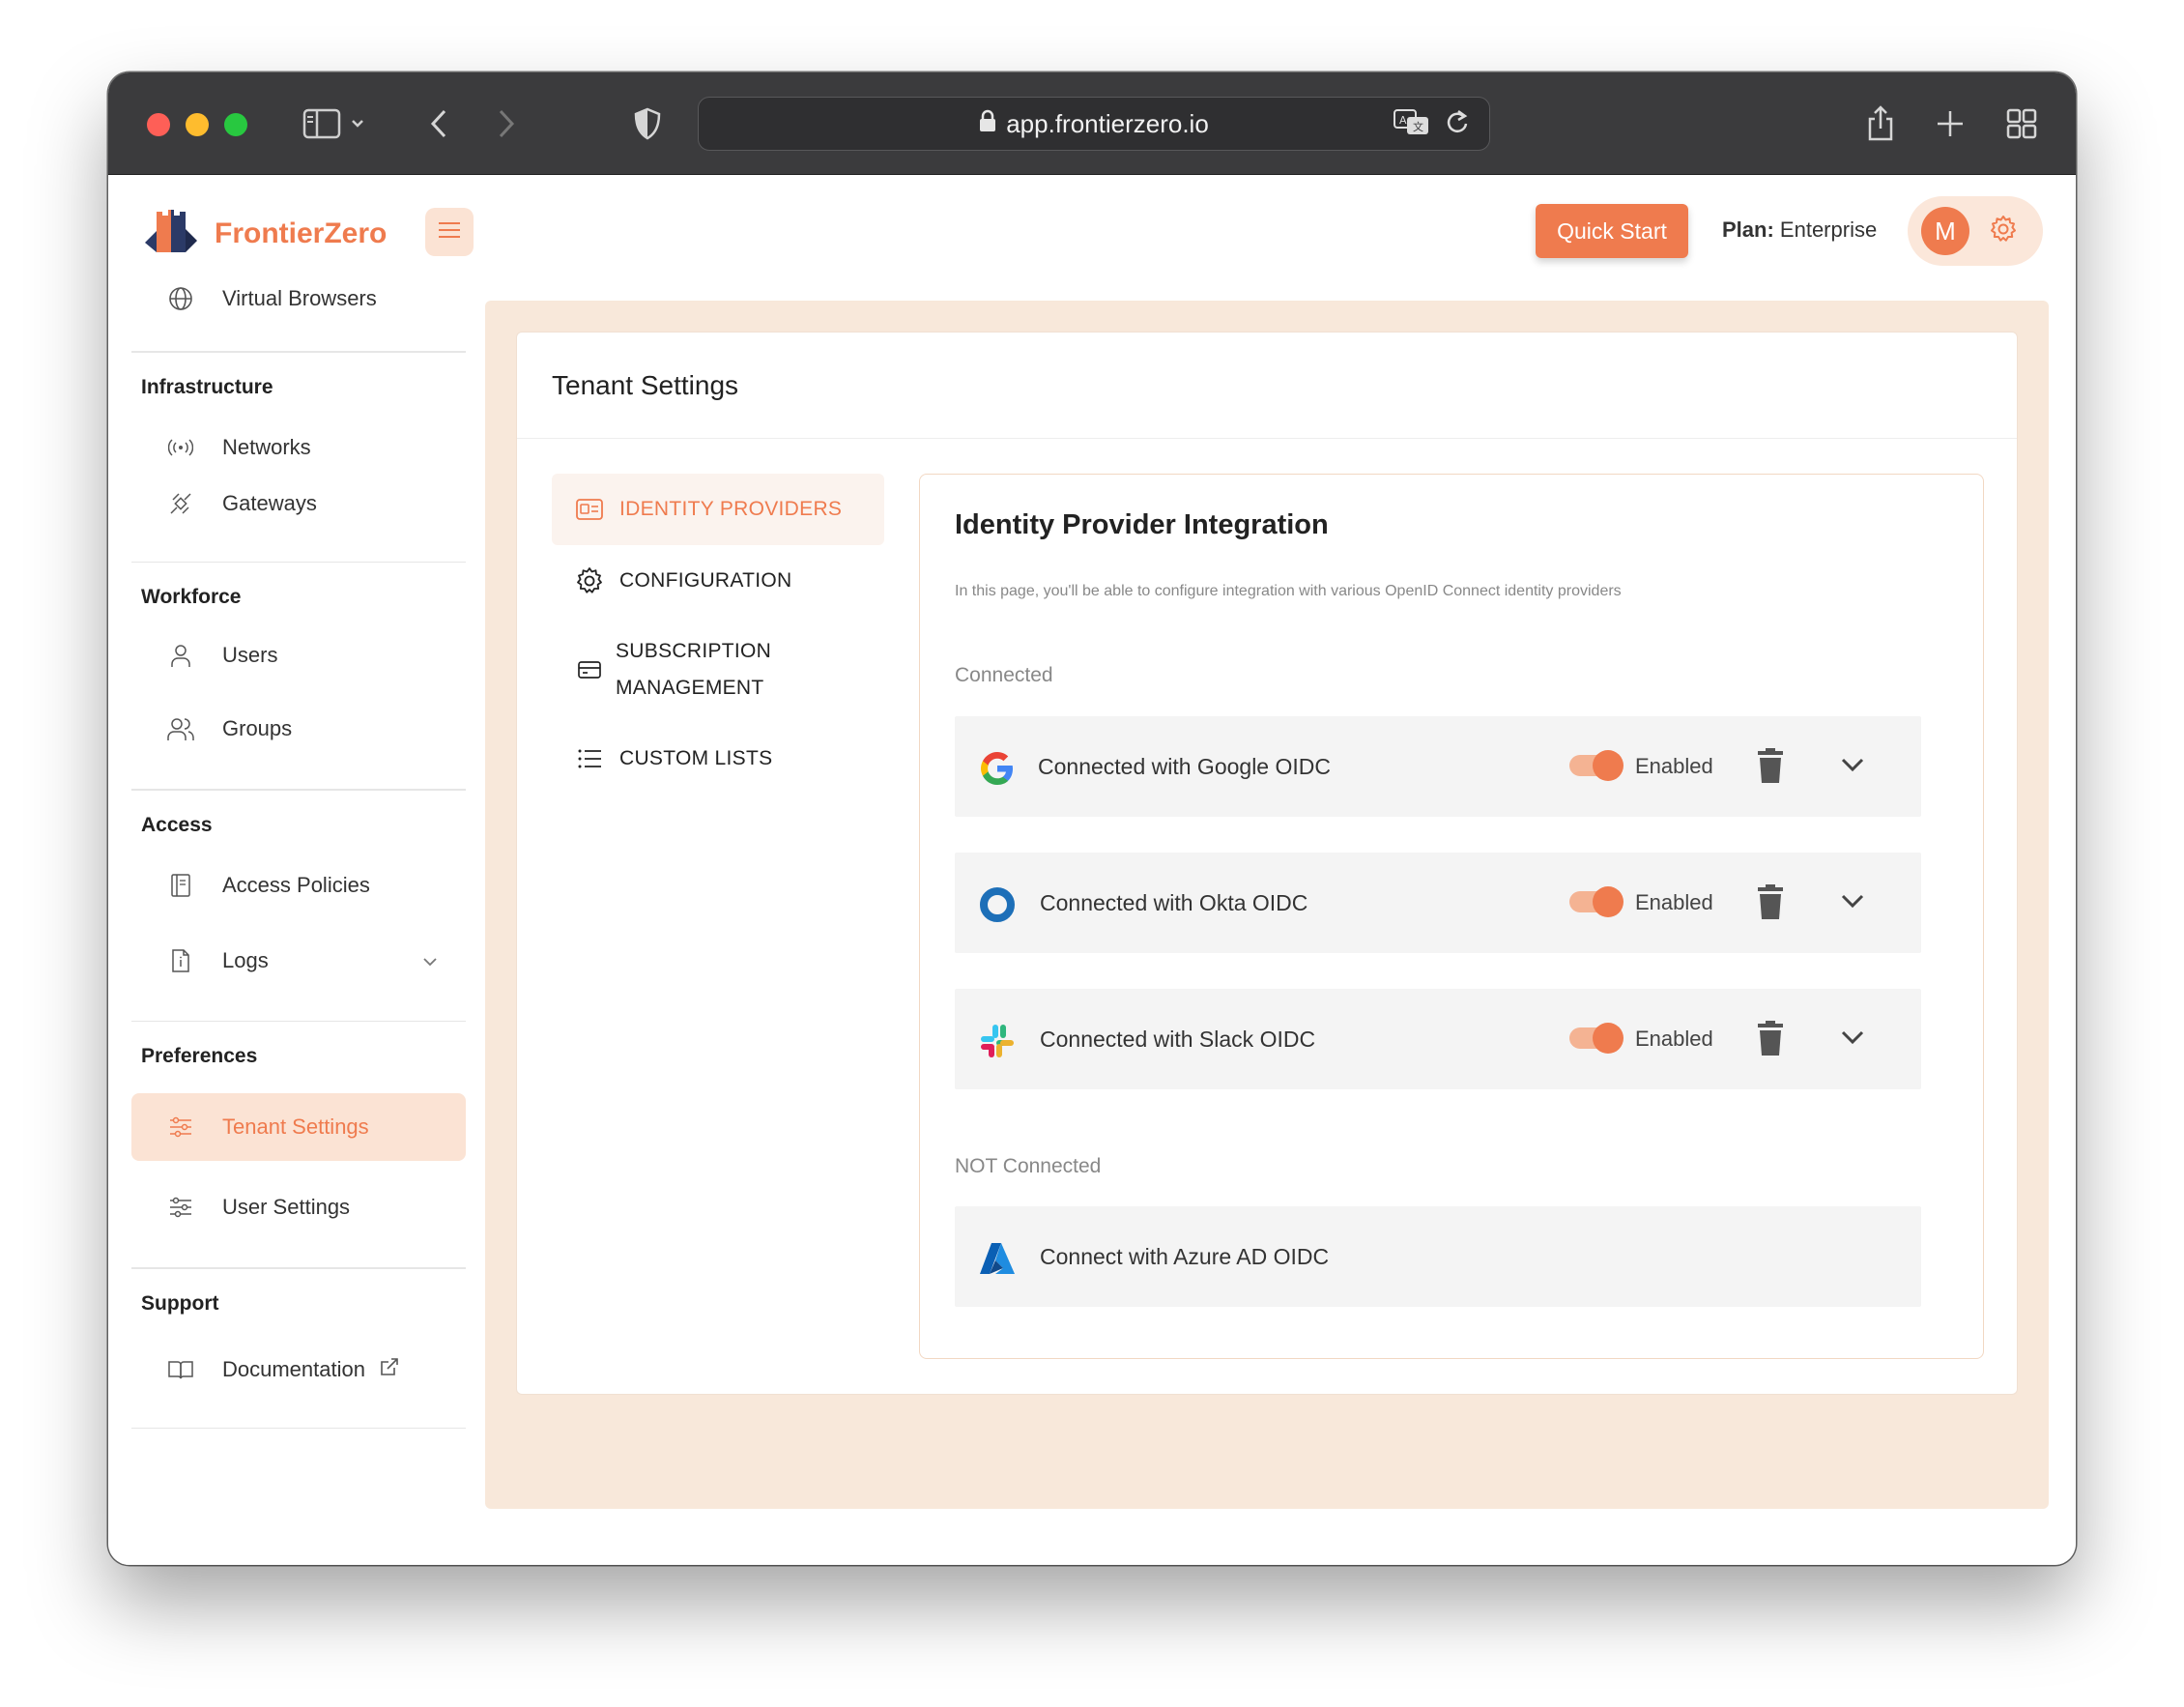 The height and width of the screenshot is (1707, 2184). I want to click on avatar: M, so click(1945, 231).